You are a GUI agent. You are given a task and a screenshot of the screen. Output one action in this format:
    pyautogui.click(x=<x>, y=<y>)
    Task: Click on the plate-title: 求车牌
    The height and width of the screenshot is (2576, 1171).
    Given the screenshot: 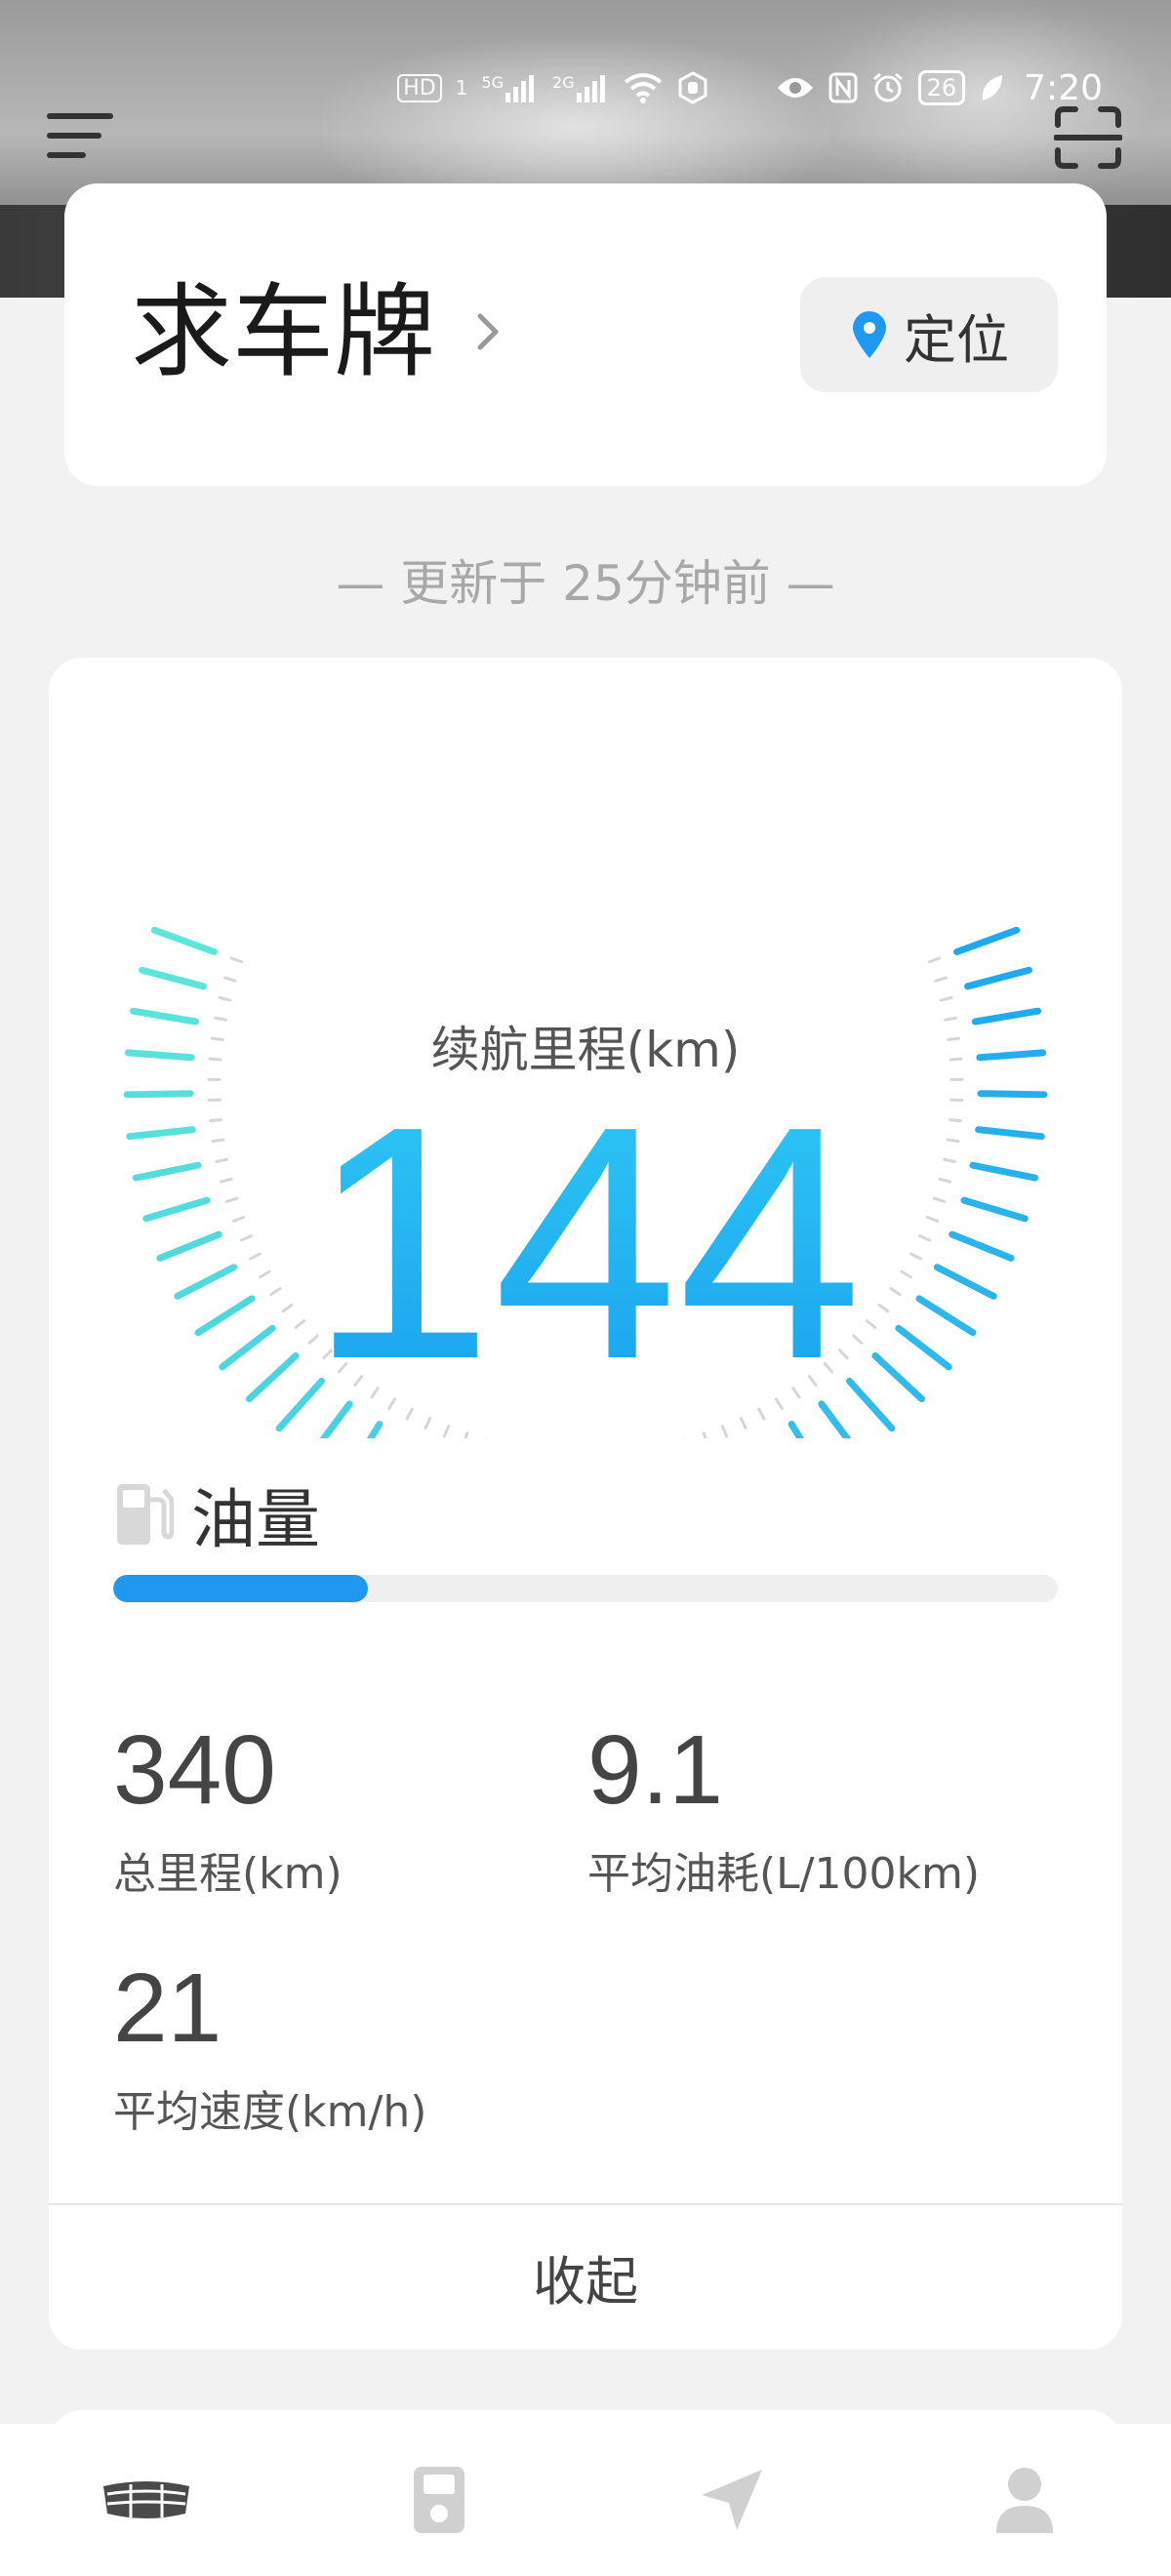 What is the action you would take?
    pyautogui.click(x=283, y=331)
    